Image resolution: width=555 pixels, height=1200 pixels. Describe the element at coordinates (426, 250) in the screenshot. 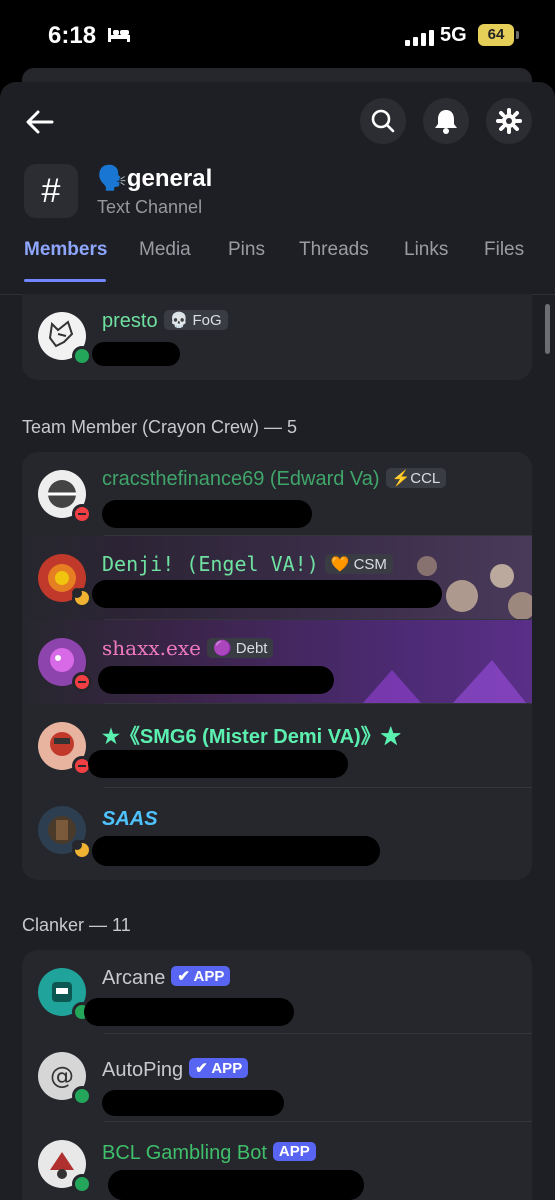

I see `tab-links: Links` at that location.